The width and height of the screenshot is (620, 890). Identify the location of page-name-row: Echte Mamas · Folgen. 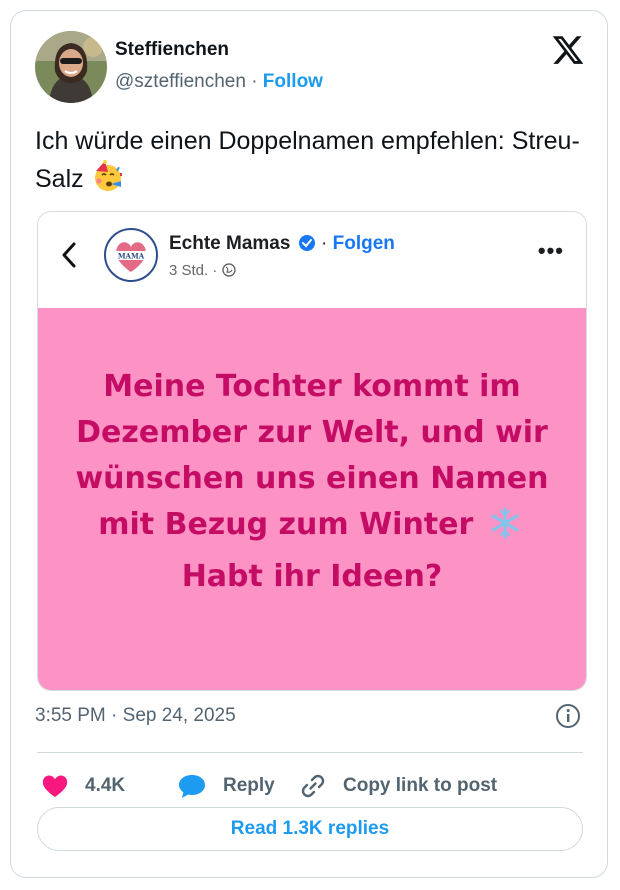
(282, 245).